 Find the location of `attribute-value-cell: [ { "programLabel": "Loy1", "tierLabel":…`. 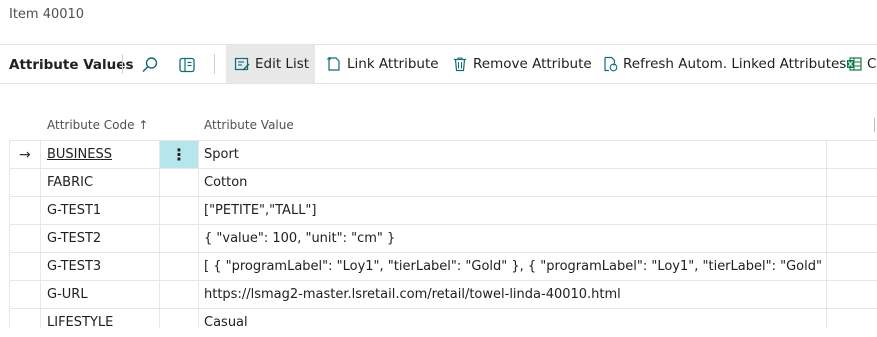

attribute-value-cell: [ { "programLabel": "Loy1", "tierLabel":… is located at coordinates (514, 267).